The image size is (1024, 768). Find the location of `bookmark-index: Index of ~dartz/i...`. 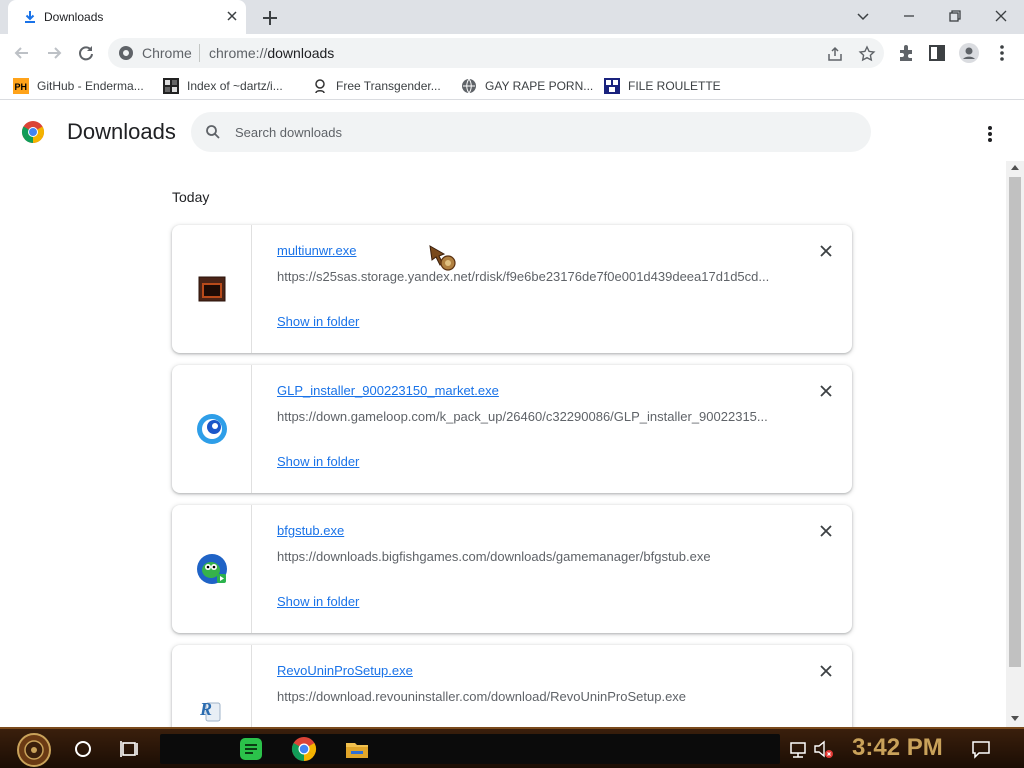

bookmark-index: Index of ~dartz/i... is located at coordinates (223, 86).